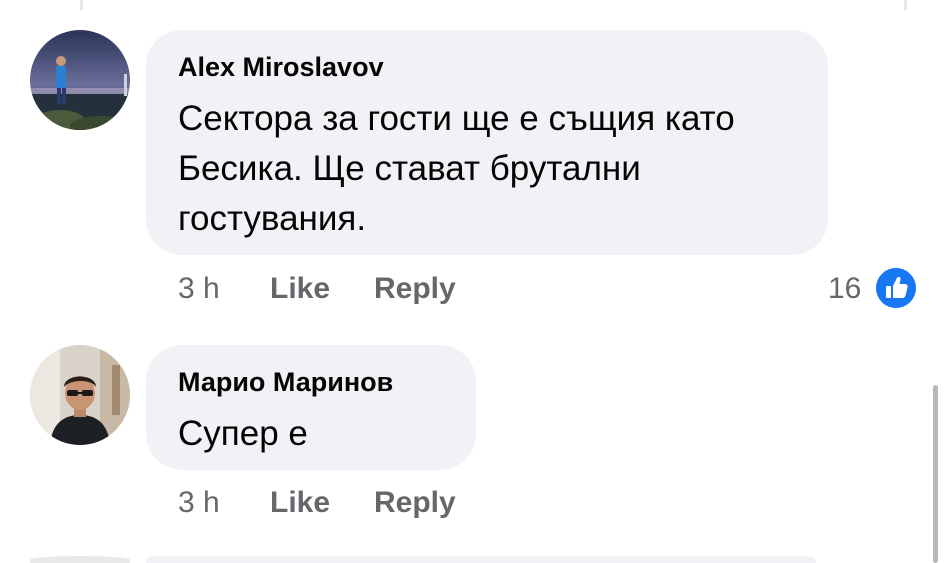 This screenshot has height=563, width=947. I want to click on comment-author: Alex Miroslavov, so click(281, 67).